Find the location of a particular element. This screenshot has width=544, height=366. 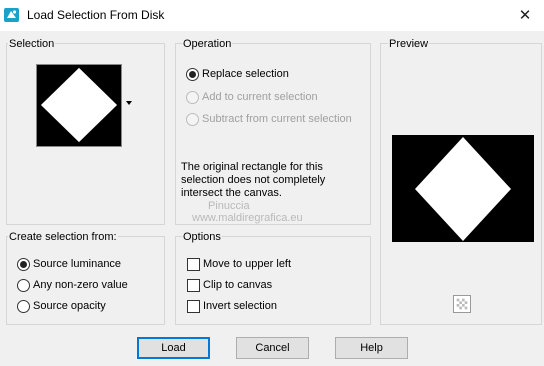

radio-source-opacity: Source opacity is located at coordinates (61, 306).